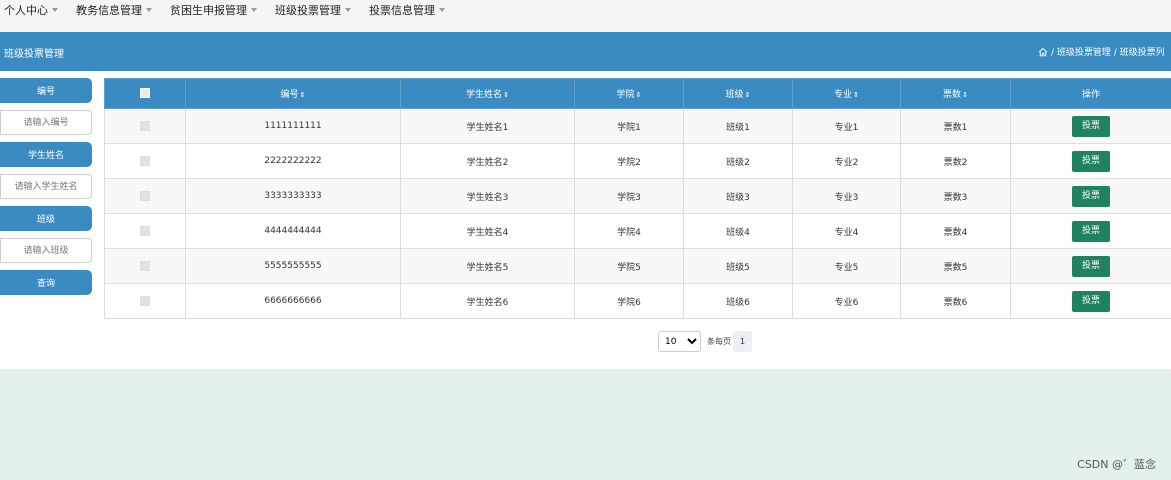 This screenshot has height=480, width=1171. What do you see at coordinates (679, 341) in the screenshot?
I see `page-size-select: 10` at bounding box center [679, 341].